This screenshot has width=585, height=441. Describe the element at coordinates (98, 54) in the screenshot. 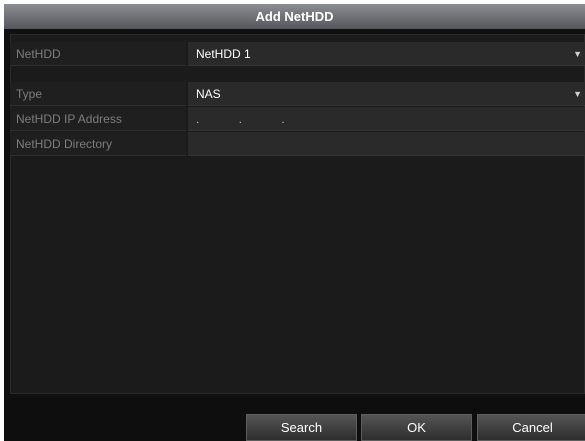

I see `nethdd-label: NetHDD` at that location.